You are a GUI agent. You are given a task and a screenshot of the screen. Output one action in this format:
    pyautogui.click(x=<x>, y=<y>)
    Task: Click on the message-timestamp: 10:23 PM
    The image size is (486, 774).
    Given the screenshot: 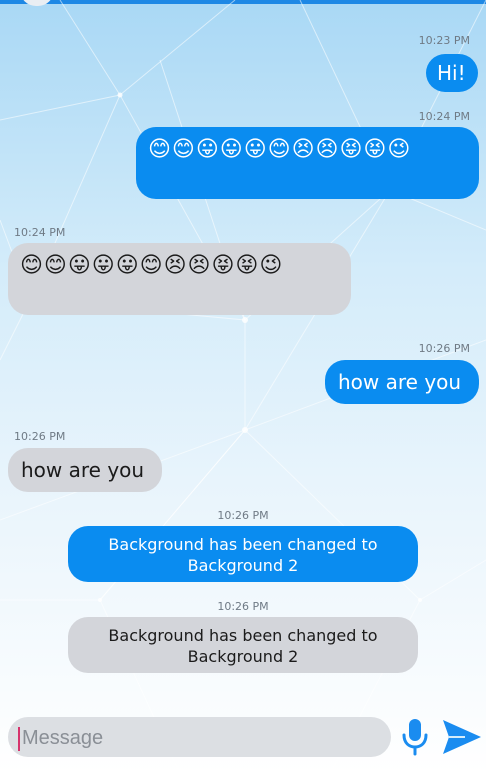 What is the action you would take?
    pyautogui.click(x=444, y=40)
    